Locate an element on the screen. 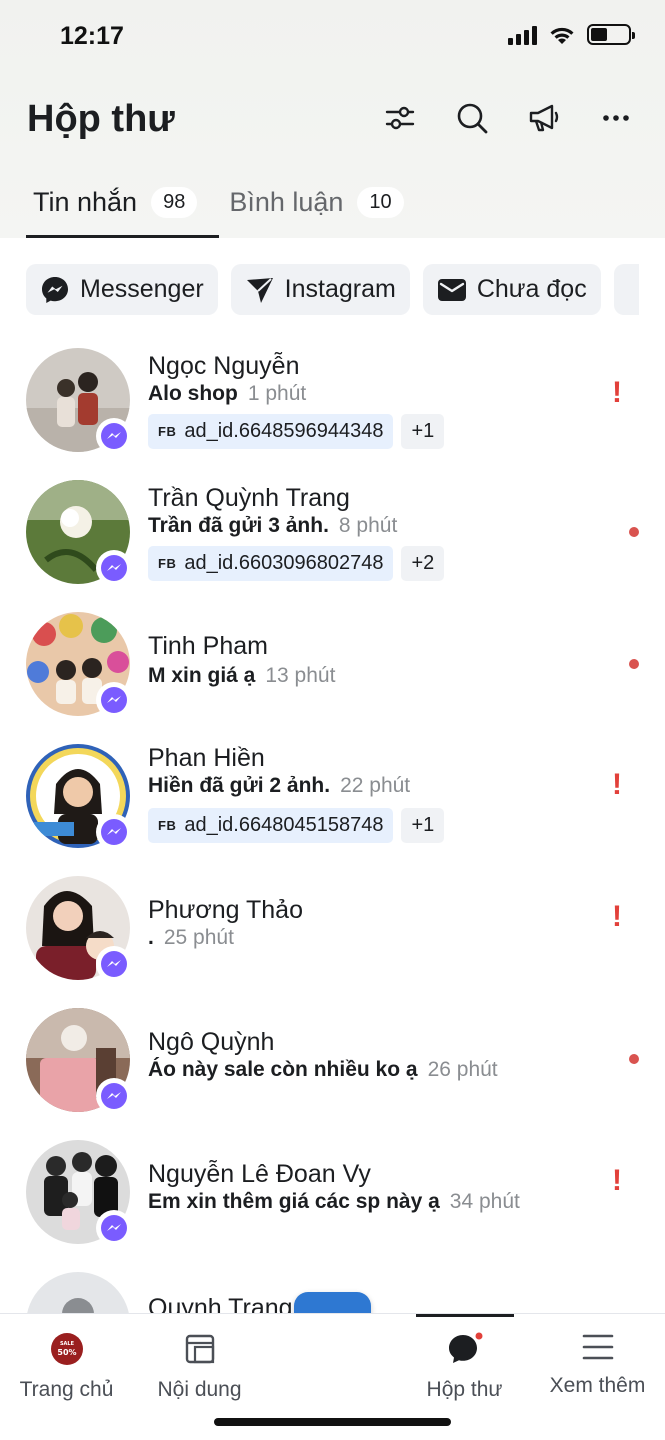  contact-name: Nguyễn Lê Đoan Vy is located at coordinates (259, 1174).